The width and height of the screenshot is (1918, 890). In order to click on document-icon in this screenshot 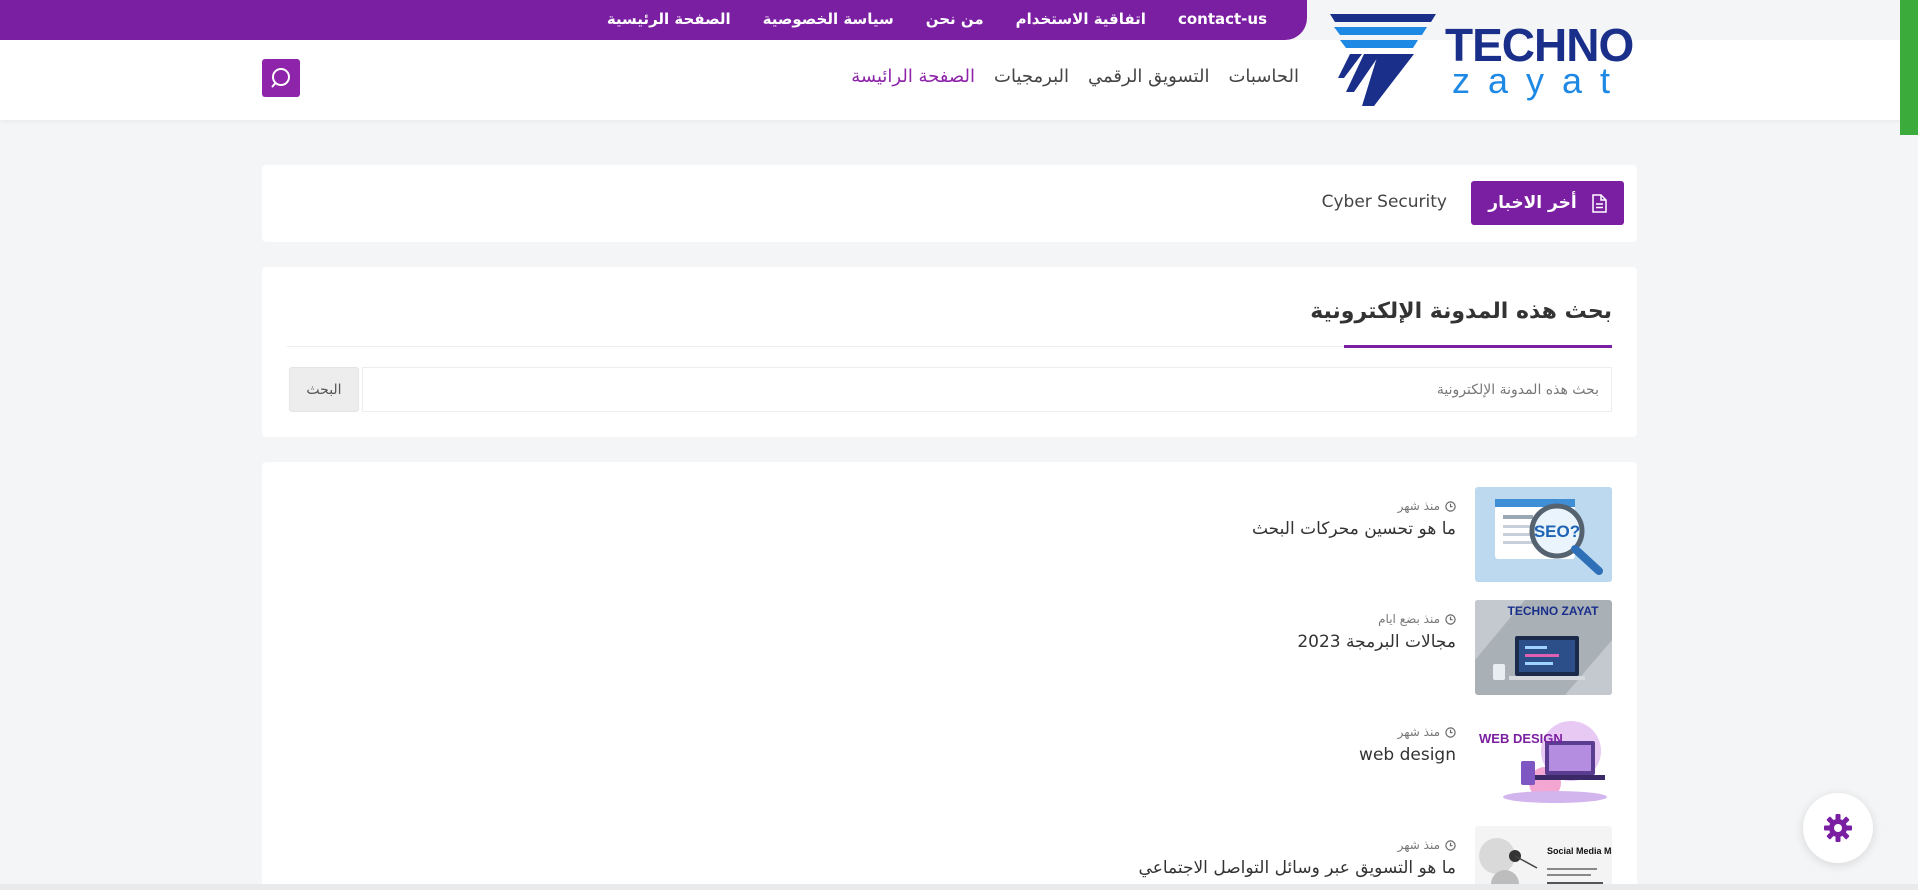, I will do `click(1599, 203)`.